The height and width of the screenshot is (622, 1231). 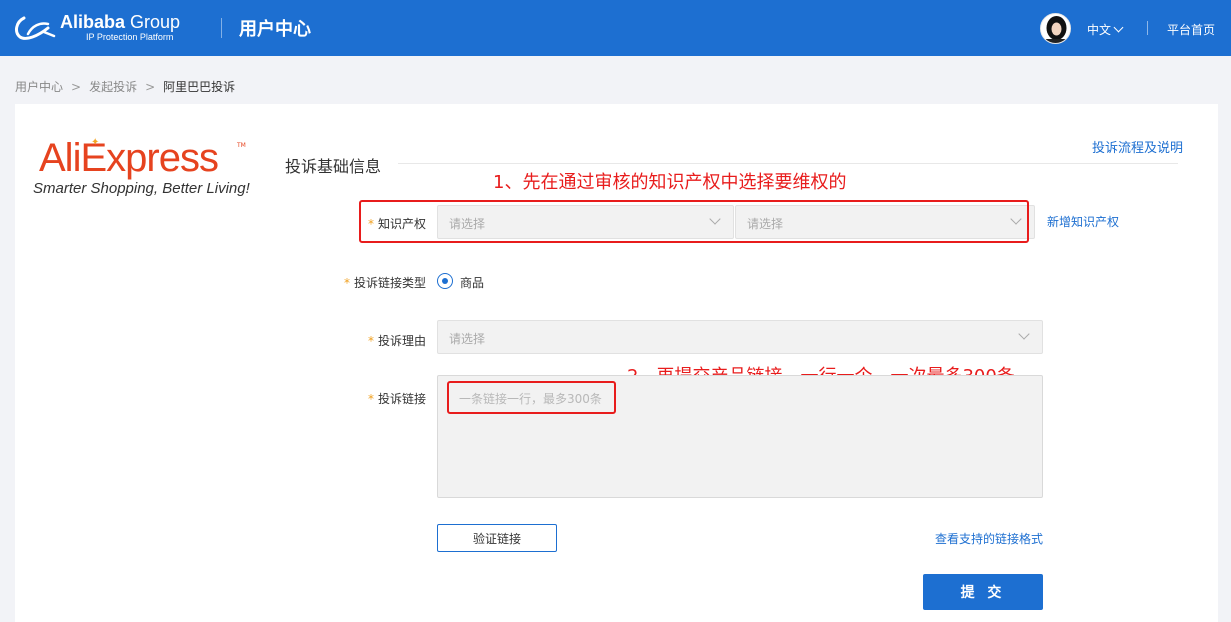 I want to click on section-divider, so click(x=788, y=163).